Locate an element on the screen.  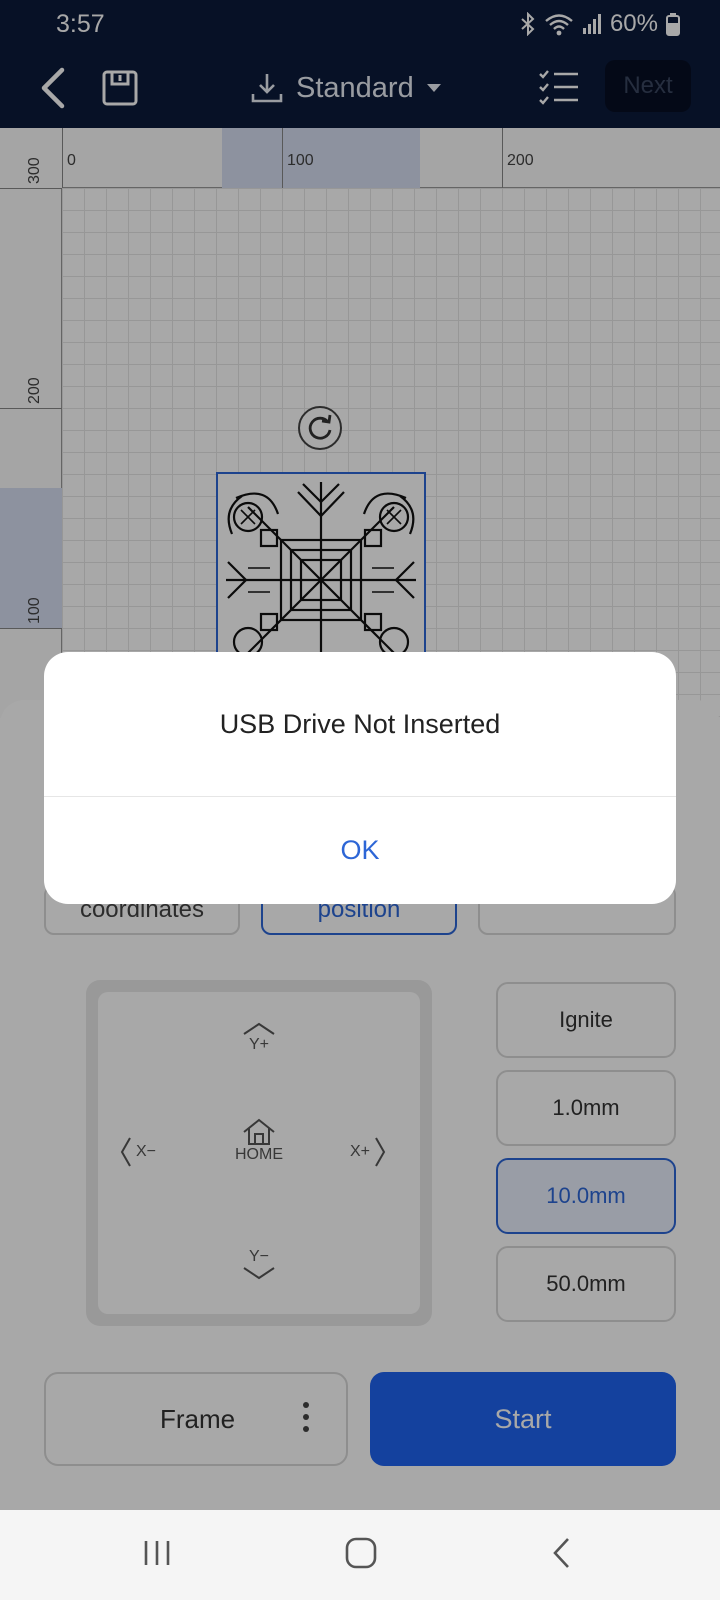
dialog-ok-button: OK is located at coordinates (360, 850).